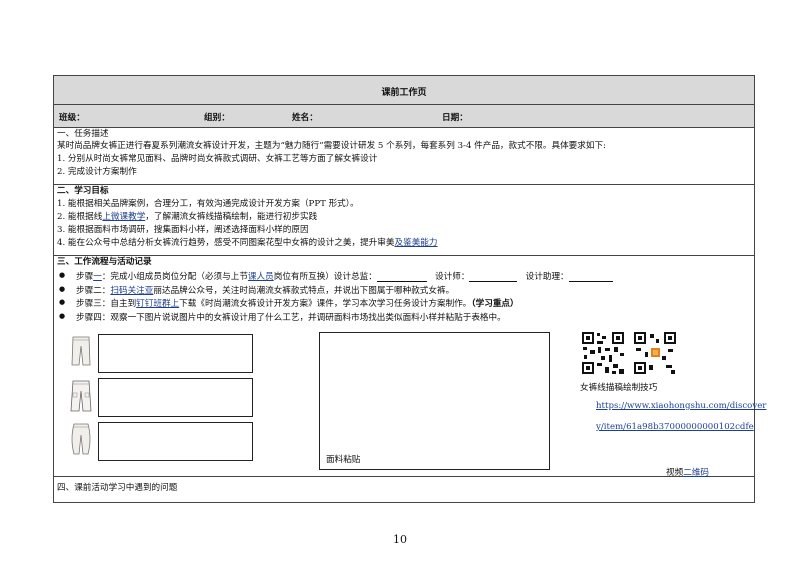 The width and height of the screenshot is (800, 565). I want to click on designer-blank, so click(493, 277).